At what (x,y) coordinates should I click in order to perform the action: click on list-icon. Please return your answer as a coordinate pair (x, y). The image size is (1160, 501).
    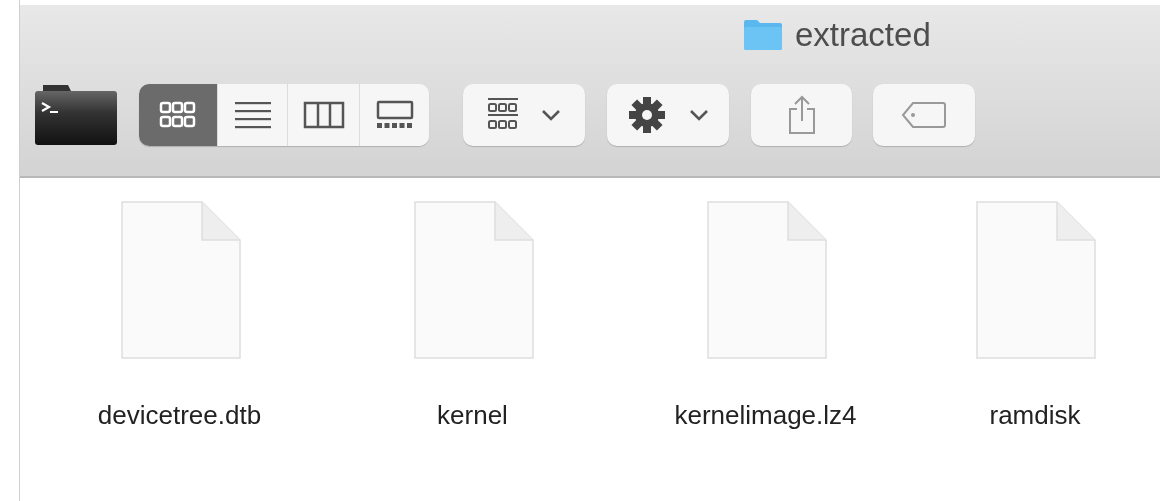
    Looking at the image, I should click on (252, 114).